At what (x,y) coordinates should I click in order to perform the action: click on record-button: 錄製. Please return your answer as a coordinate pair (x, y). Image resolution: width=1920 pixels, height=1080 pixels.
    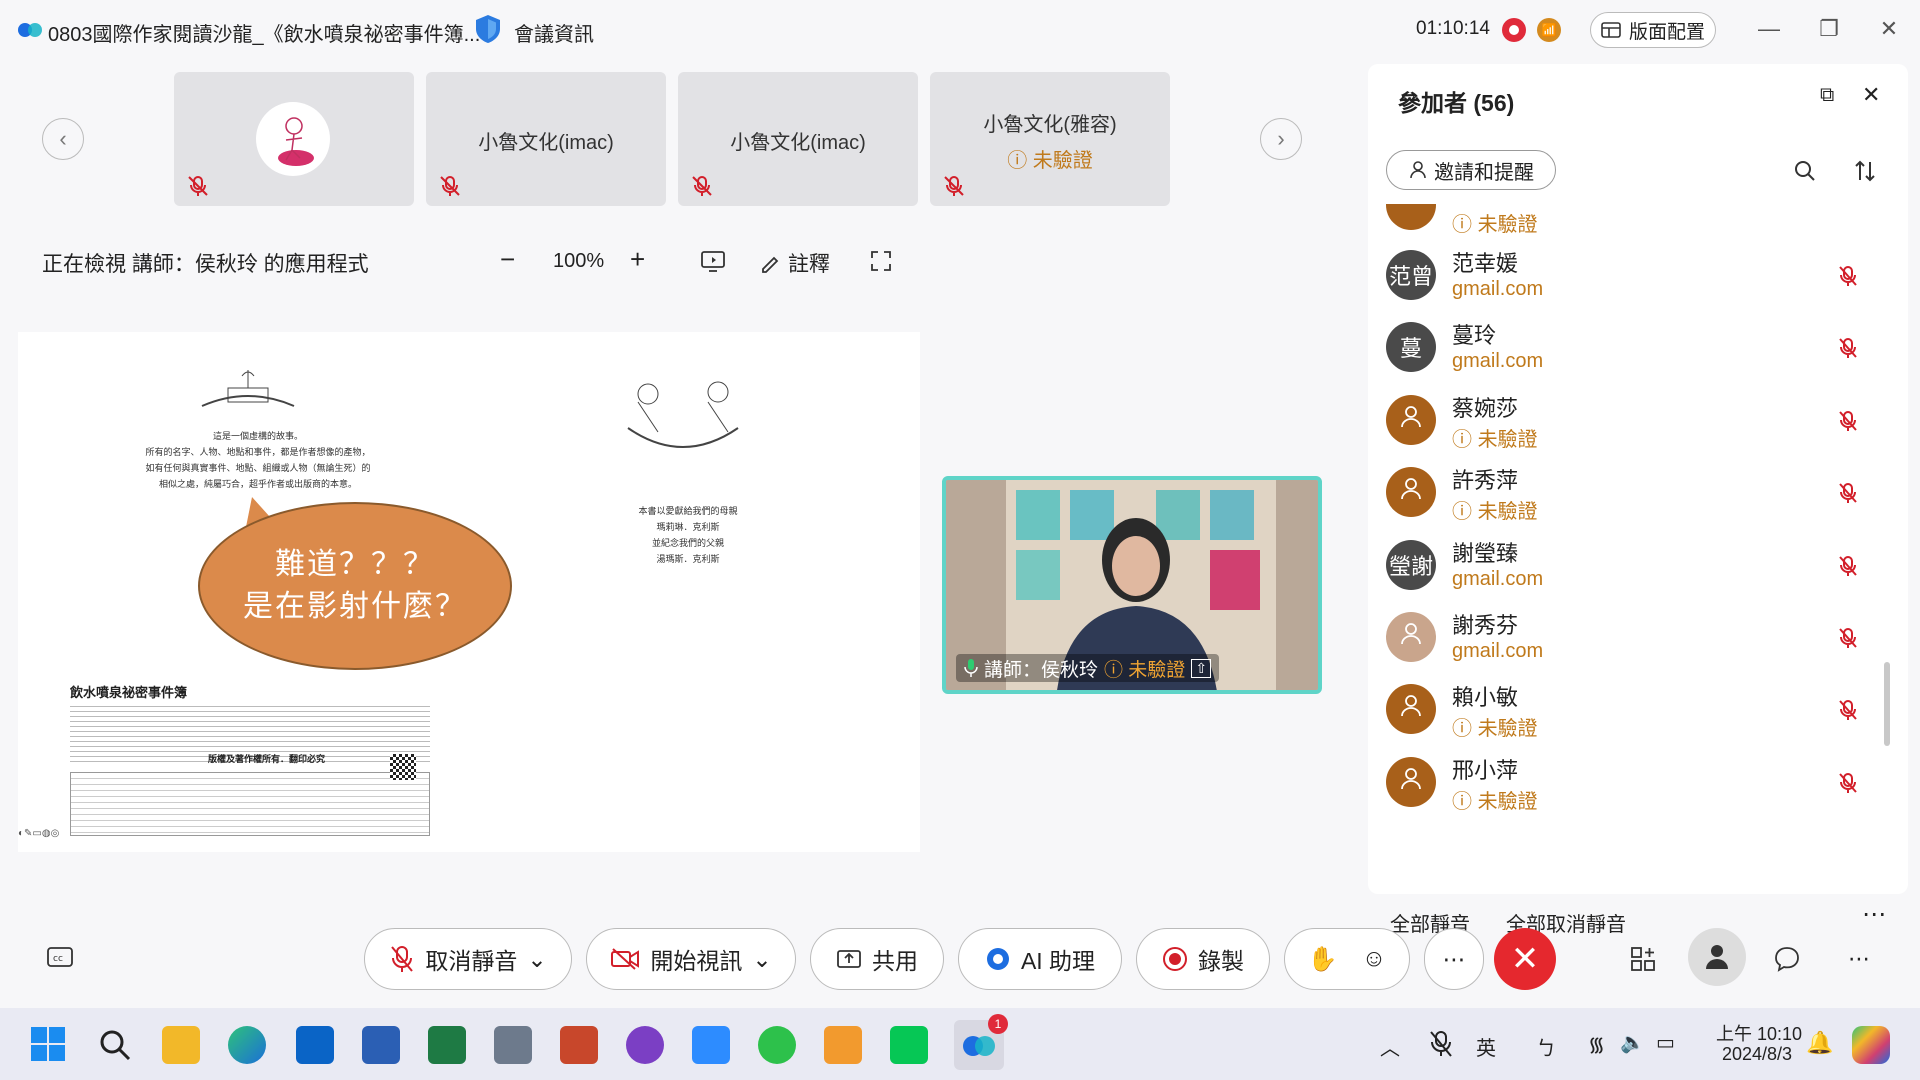
    Looking at the image, I should click on (1203, 959).